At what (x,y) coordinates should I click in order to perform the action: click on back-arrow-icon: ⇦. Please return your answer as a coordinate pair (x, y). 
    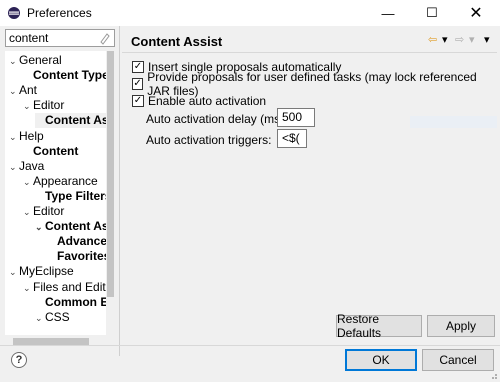
    Looking at the image, I should click on (432, 39).